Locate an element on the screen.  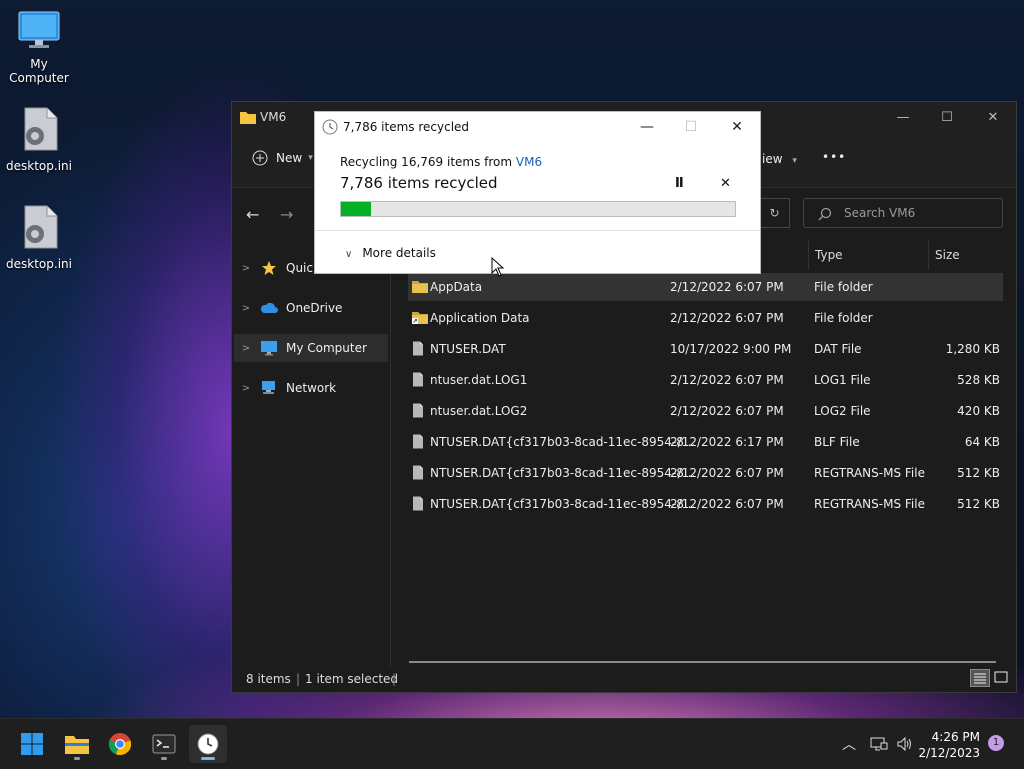
file-icon is located at coordinates (418, 443).